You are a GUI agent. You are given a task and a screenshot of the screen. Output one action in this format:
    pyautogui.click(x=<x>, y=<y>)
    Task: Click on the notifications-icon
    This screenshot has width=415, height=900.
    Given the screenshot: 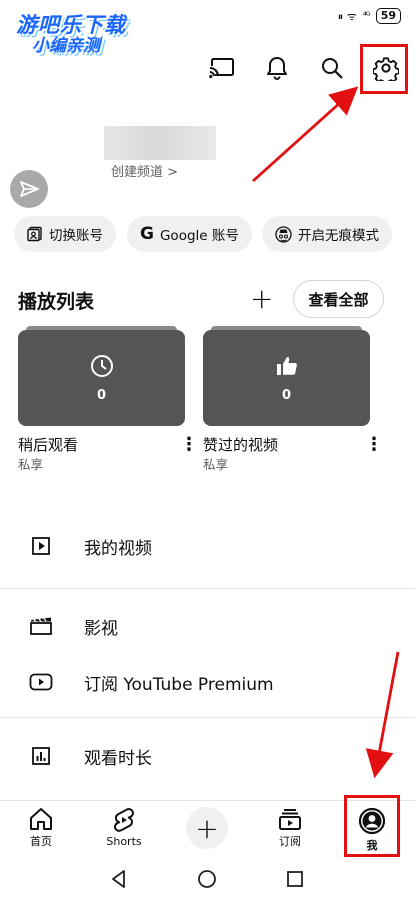 What is the action you would take?
    pyautogui.click(x=277, y=68)
    